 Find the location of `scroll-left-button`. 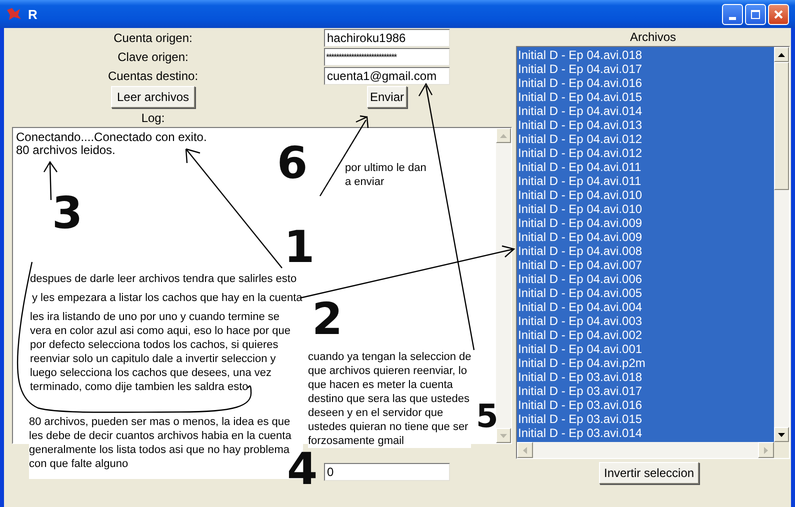

scroll-left-button is located at coordinates (525, 450).